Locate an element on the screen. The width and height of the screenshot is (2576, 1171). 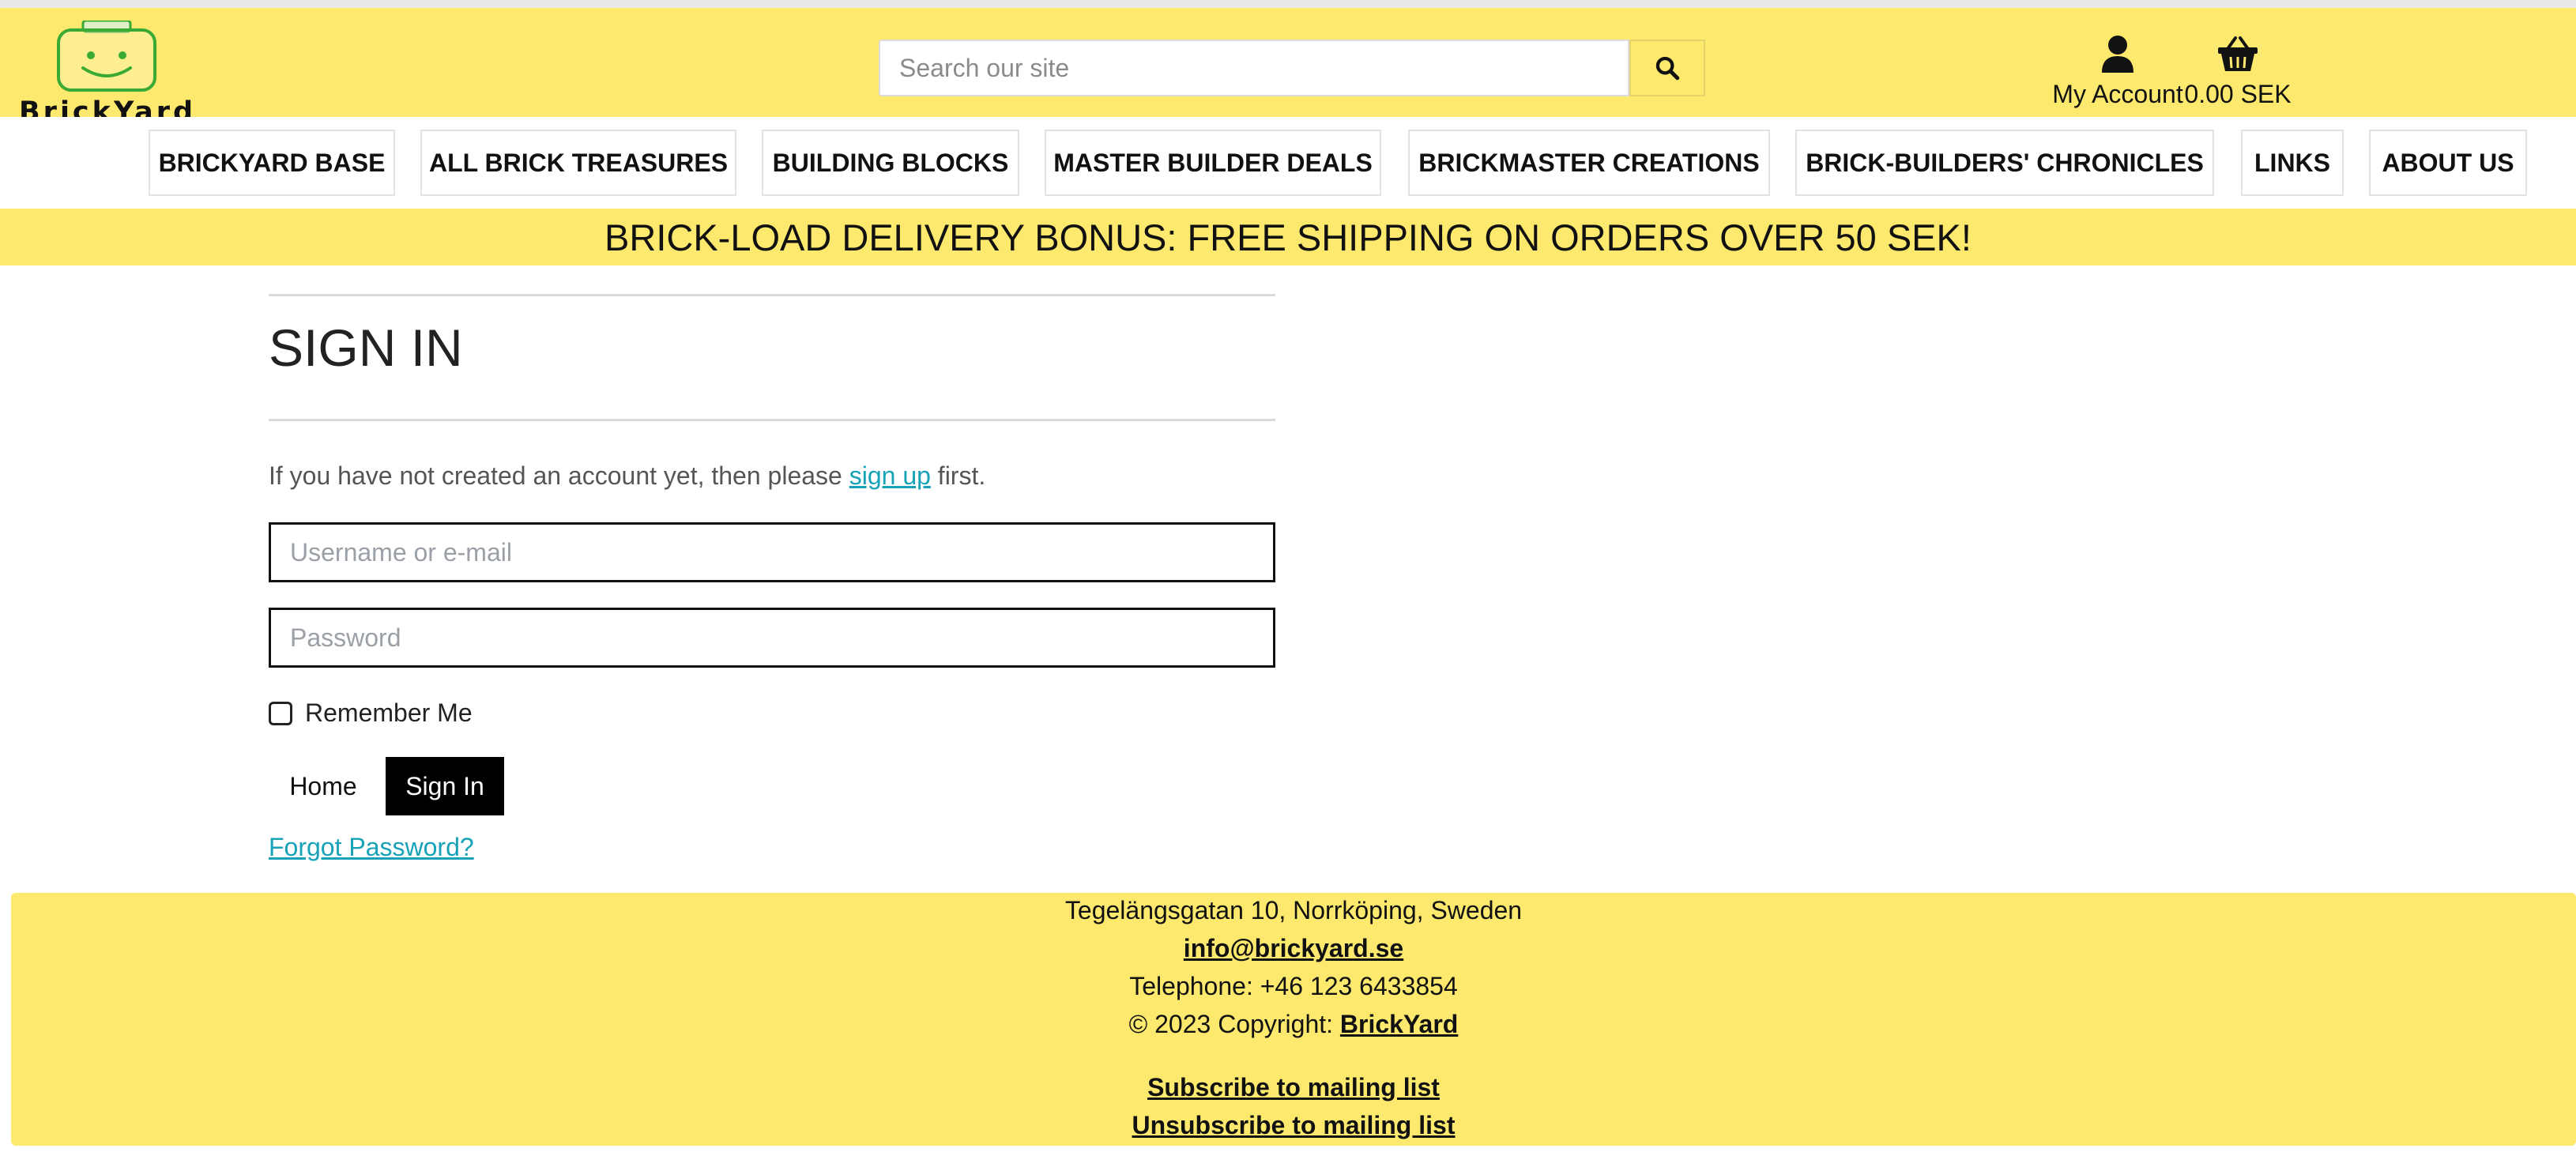
lego-head-logo-icon is located at coordinates (106, 56).